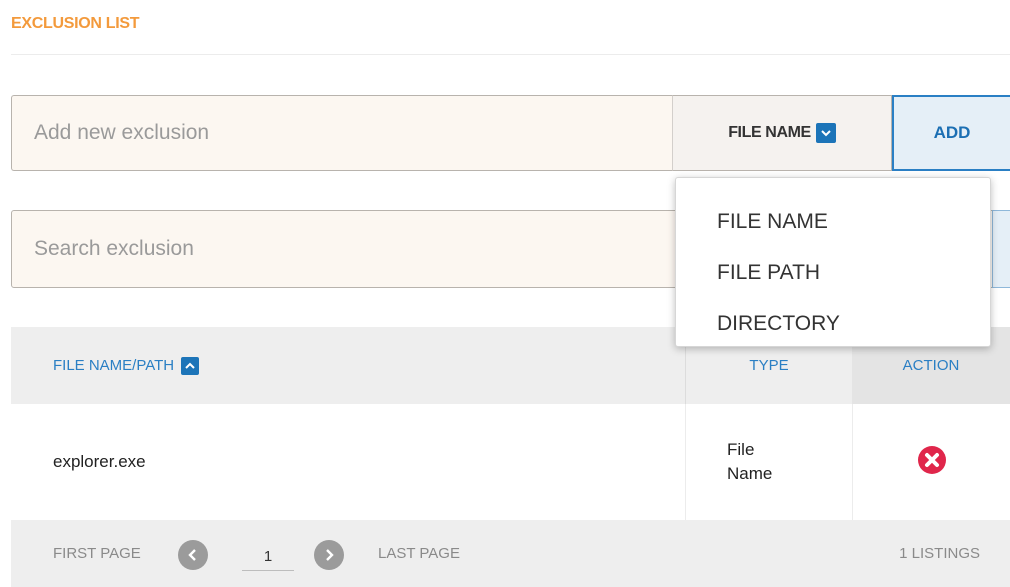  What do you see at coordinates (833, 323) in the screenshot?
I see `dropdown-option-directory: DIRECTORY` at bounding box center [833, 323].